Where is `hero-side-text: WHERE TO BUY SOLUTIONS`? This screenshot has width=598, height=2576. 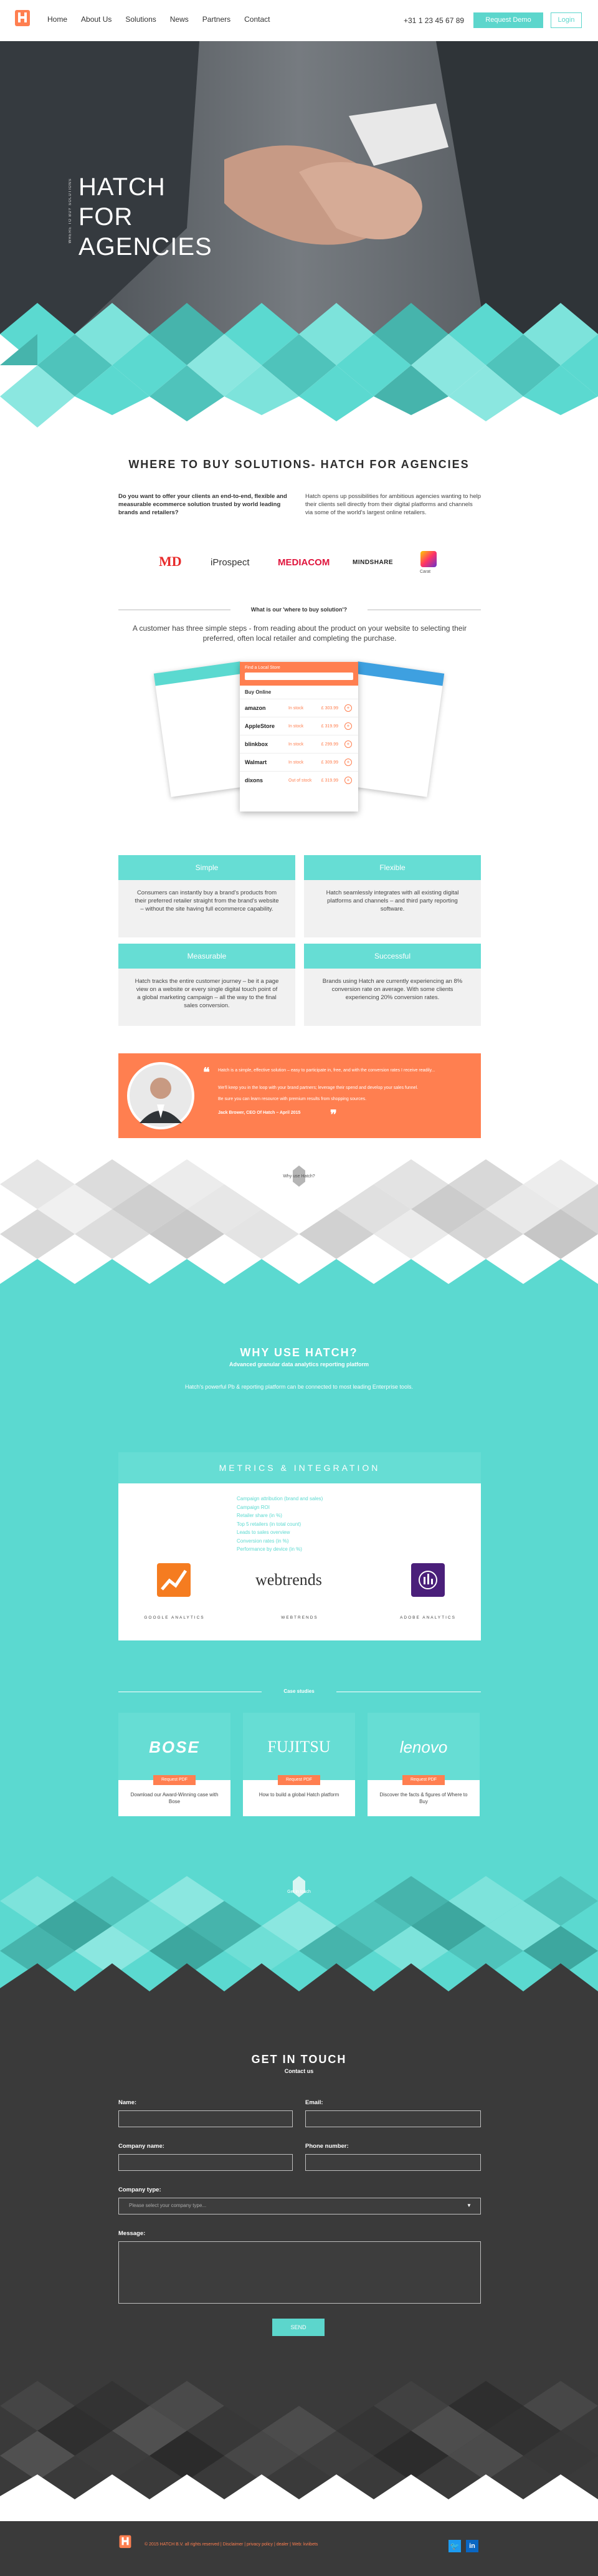
hero-side-text: WHERE TO BUY SOLUTIONS is located at coordinates (70, 211).